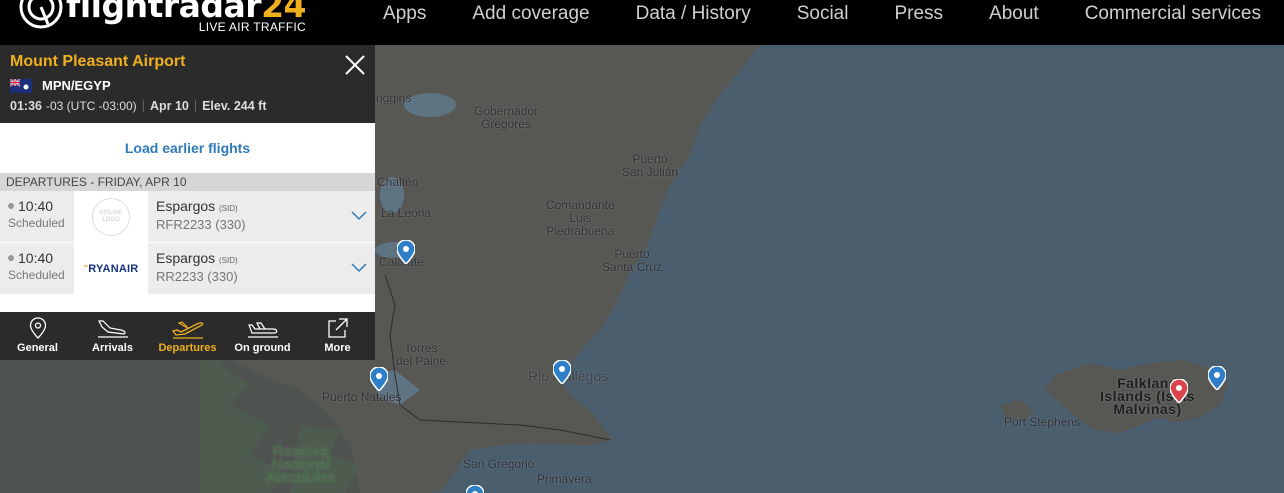  I want to click on airport-code-row: MPN/EGYP, so click(187, 85).